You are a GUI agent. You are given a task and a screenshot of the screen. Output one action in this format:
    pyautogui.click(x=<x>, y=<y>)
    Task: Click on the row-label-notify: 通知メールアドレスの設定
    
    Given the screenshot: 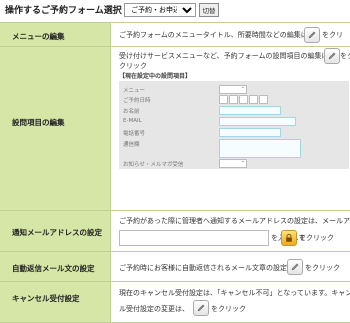 What is the action you would take?
    pyautogui.click(x=57, y=232)
    